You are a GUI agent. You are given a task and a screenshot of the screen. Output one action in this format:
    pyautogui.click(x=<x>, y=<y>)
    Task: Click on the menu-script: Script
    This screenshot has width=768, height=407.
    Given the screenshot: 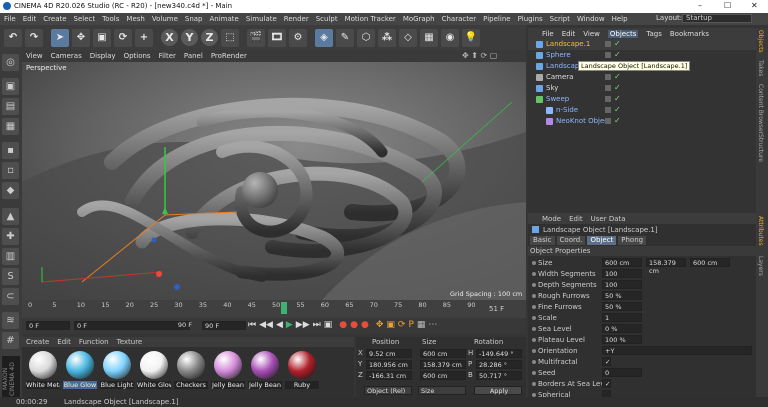 What is the action you would take?
    pyautogui.click(x=560, y=19)
    